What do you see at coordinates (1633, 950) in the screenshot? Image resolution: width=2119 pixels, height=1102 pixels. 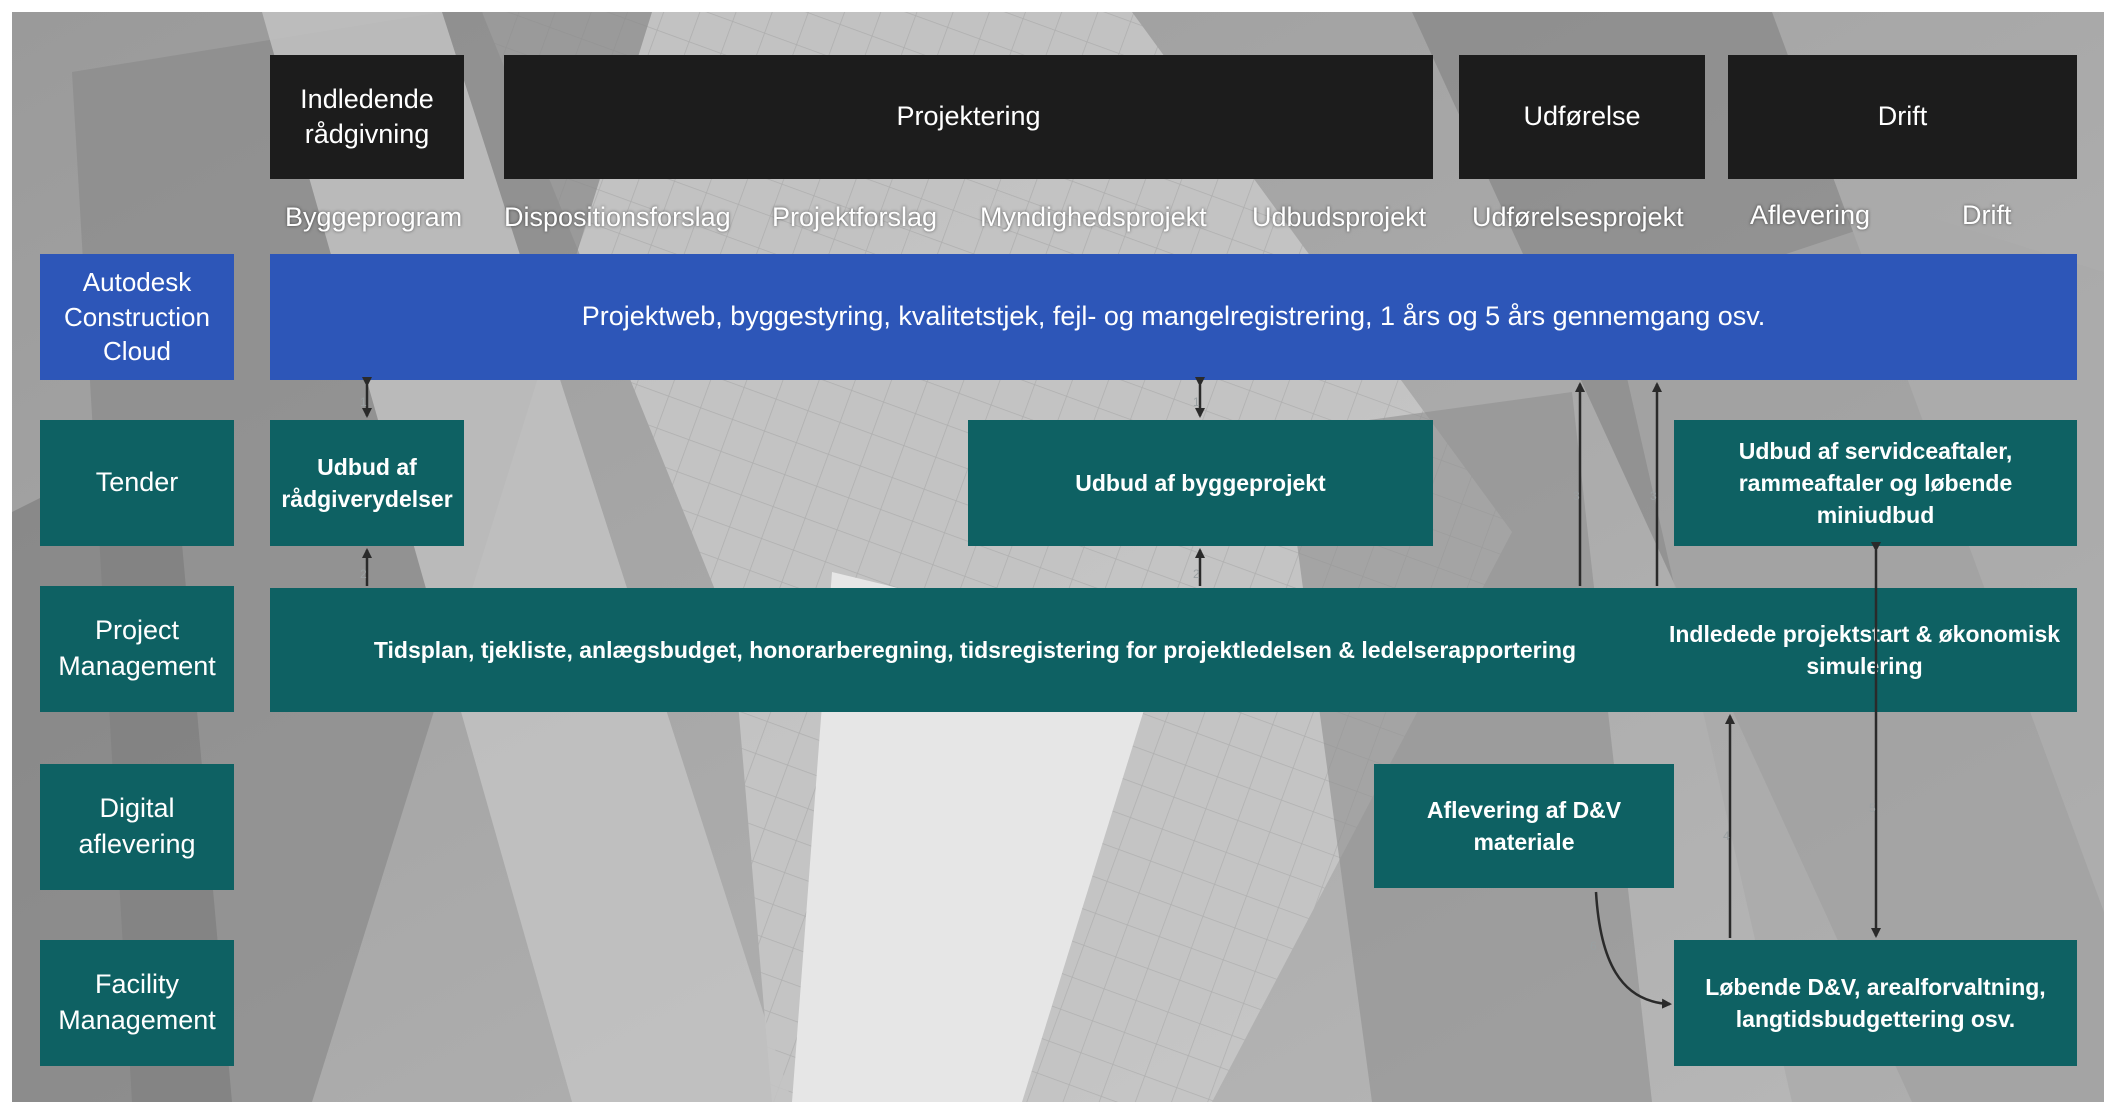 I see `arrow-dv-fm` at bounding box center [1633, 950].